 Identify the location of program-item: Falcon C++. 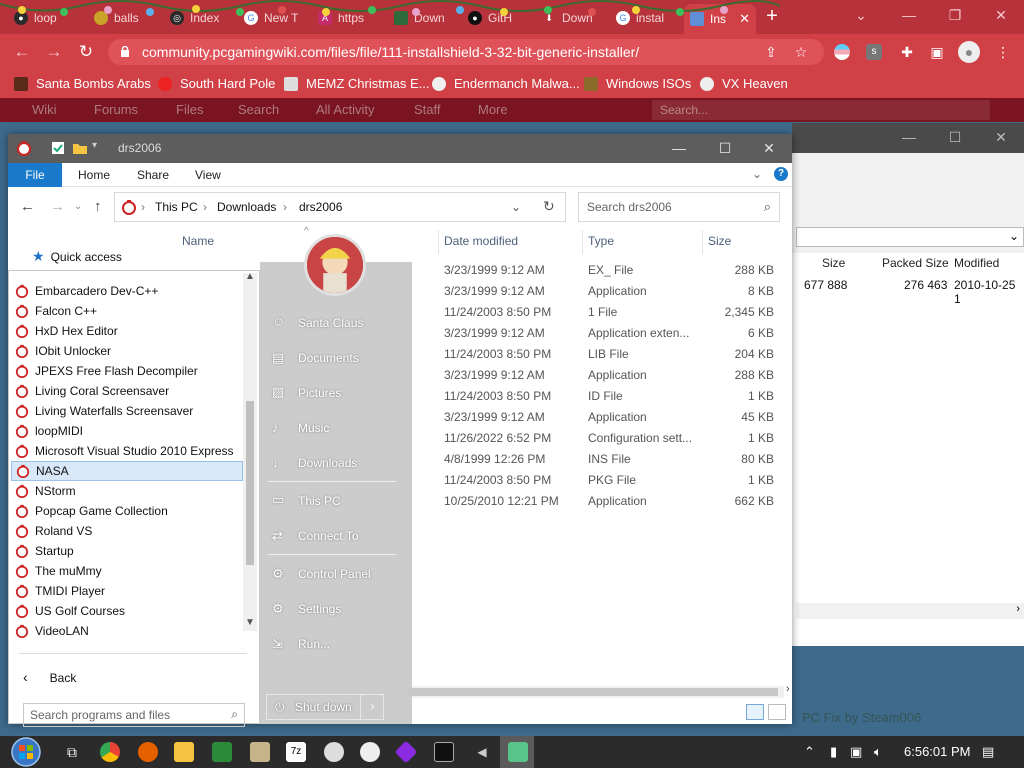
(127, 311).